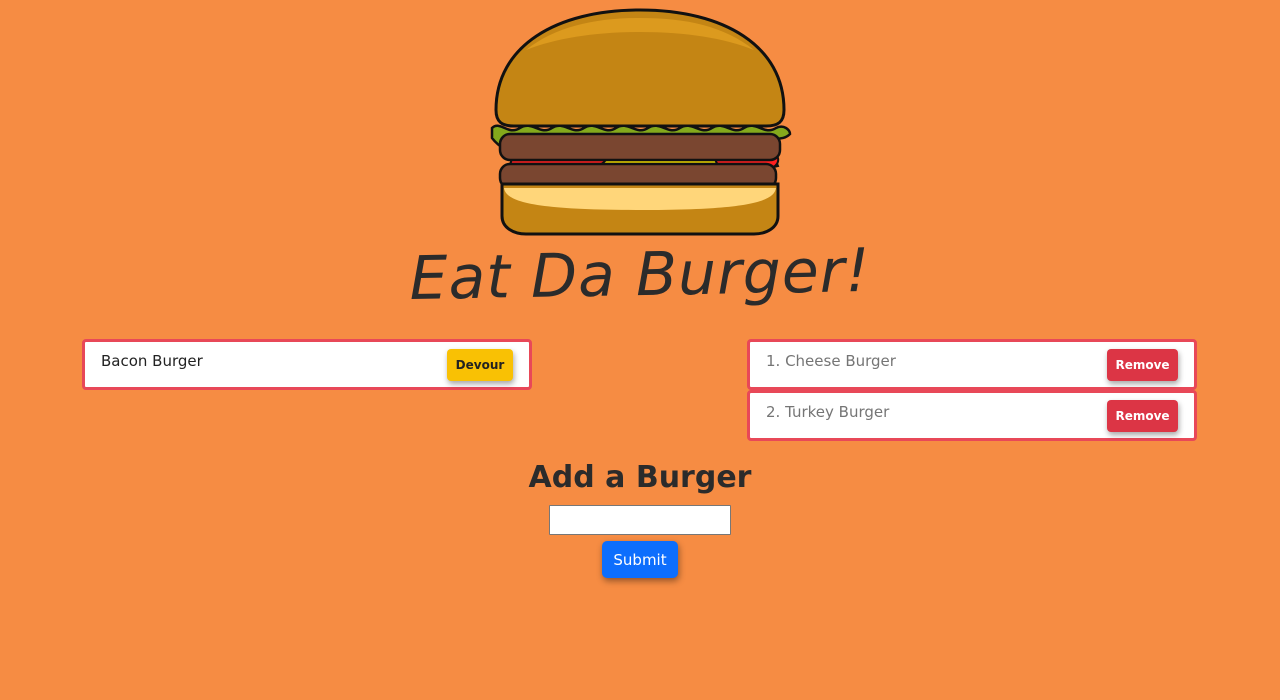  Describe the element at coordinates (828, 411) in the screenshot. I see `burger-name: 2. Turkey Burger` at that location.